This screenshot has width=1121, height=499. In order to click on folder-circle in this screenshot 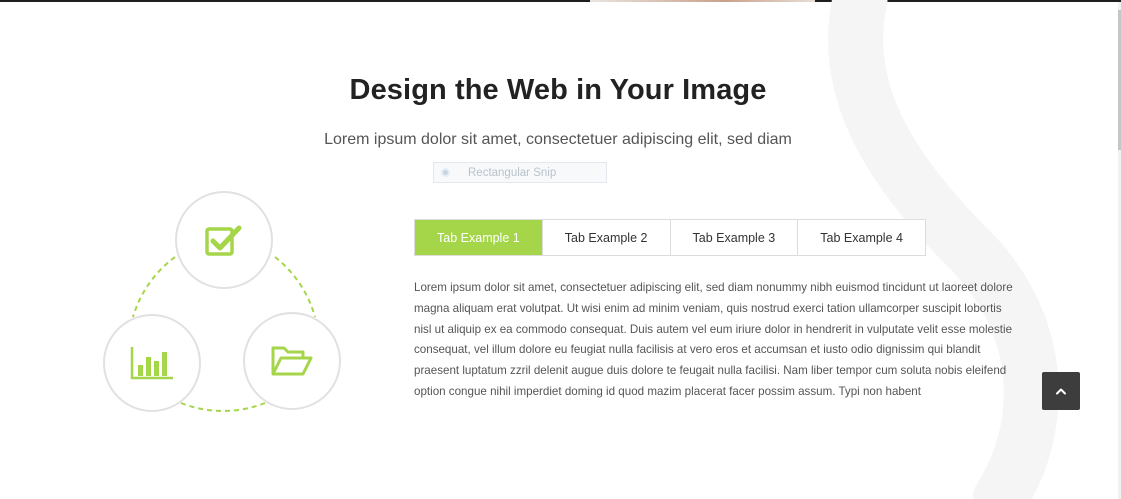, I will do `click(292, 361)`.